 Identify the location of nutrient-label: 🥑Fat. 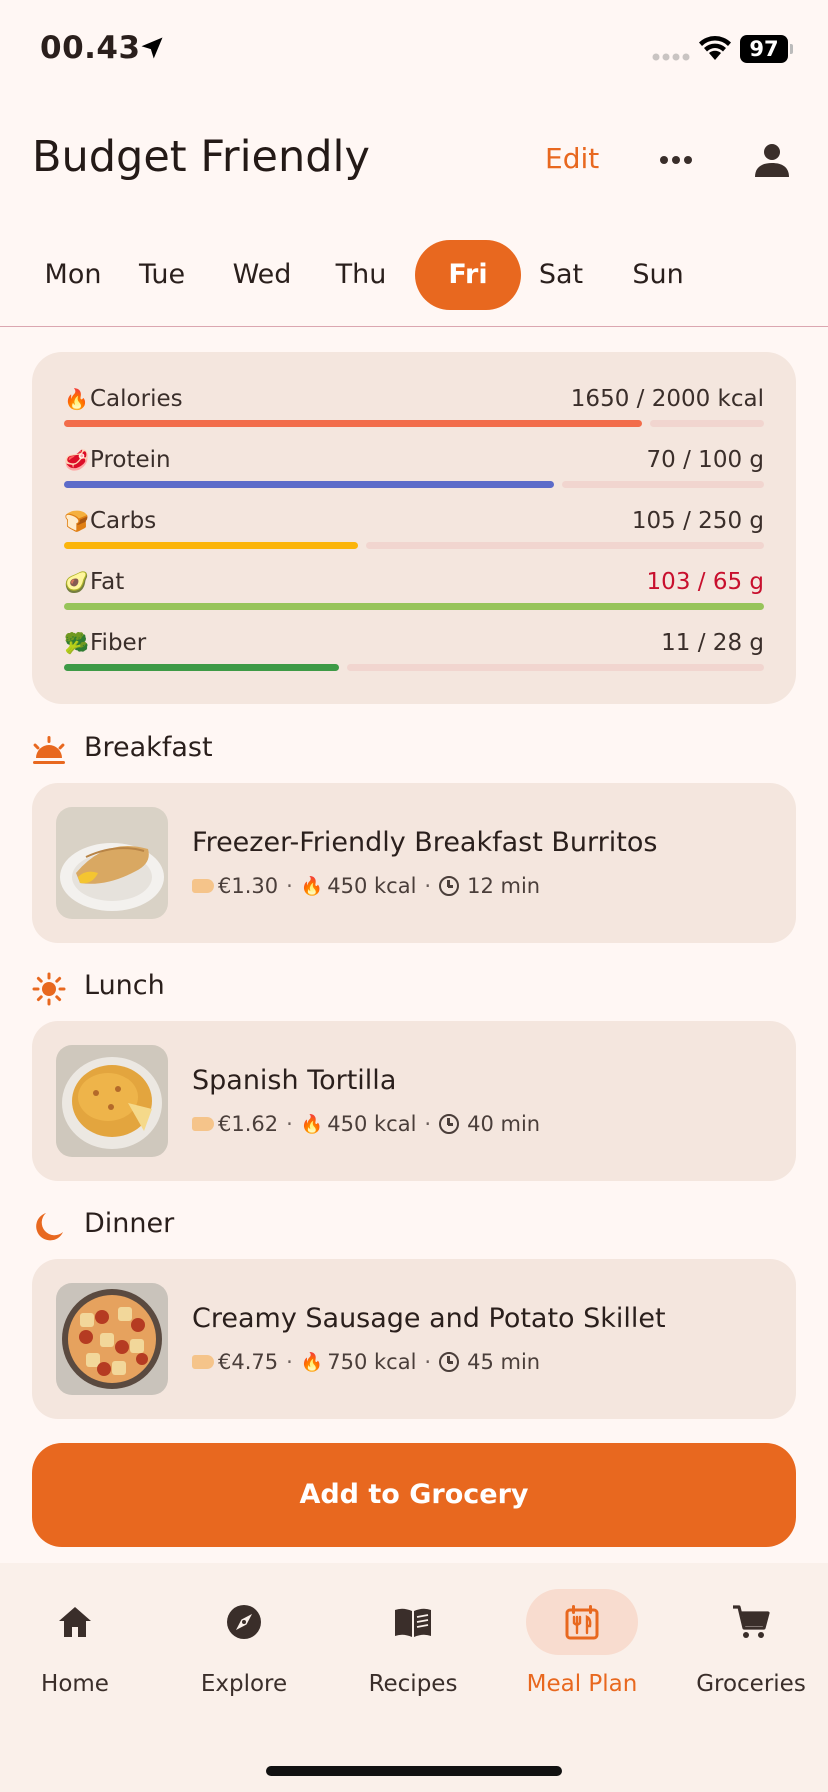
(94, 582).